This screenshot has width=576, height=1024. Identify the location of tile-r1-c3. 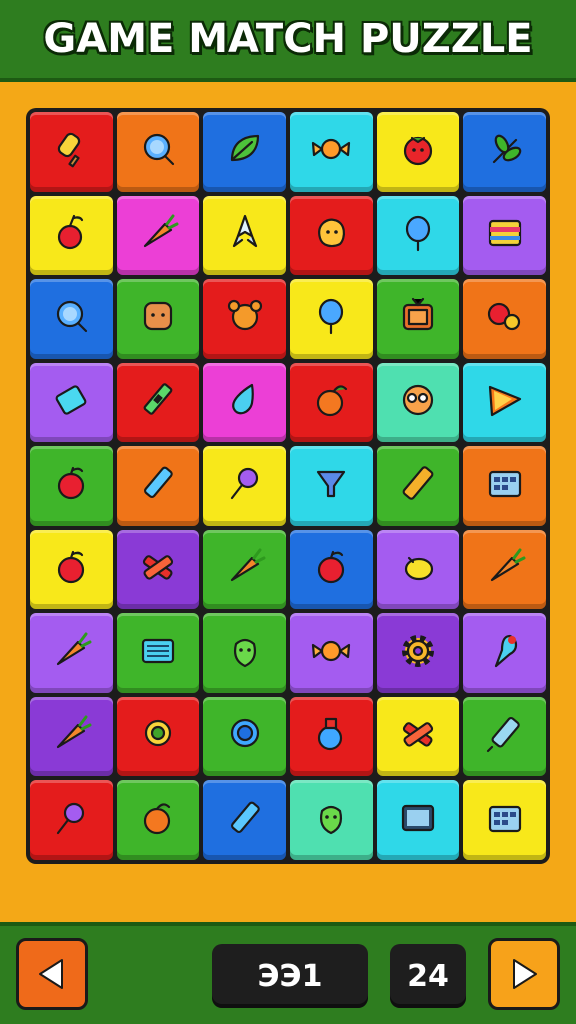
(244, 152).